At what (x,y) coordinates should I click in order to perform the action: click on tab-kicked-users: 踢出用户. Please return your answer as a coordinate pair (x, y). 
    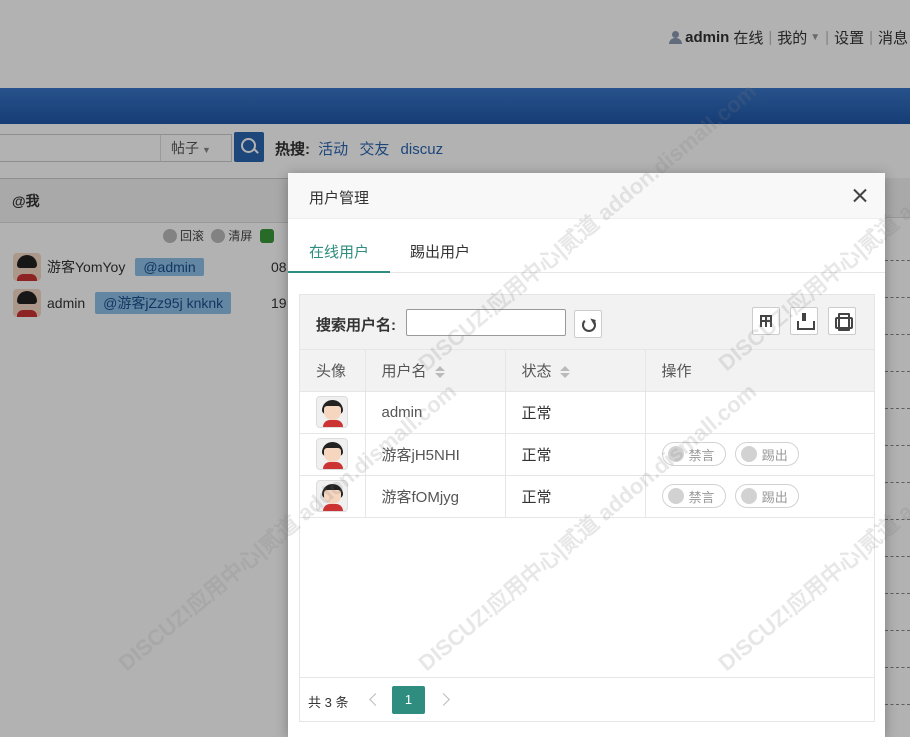
    Looking at the image, I should click on (440, 251).